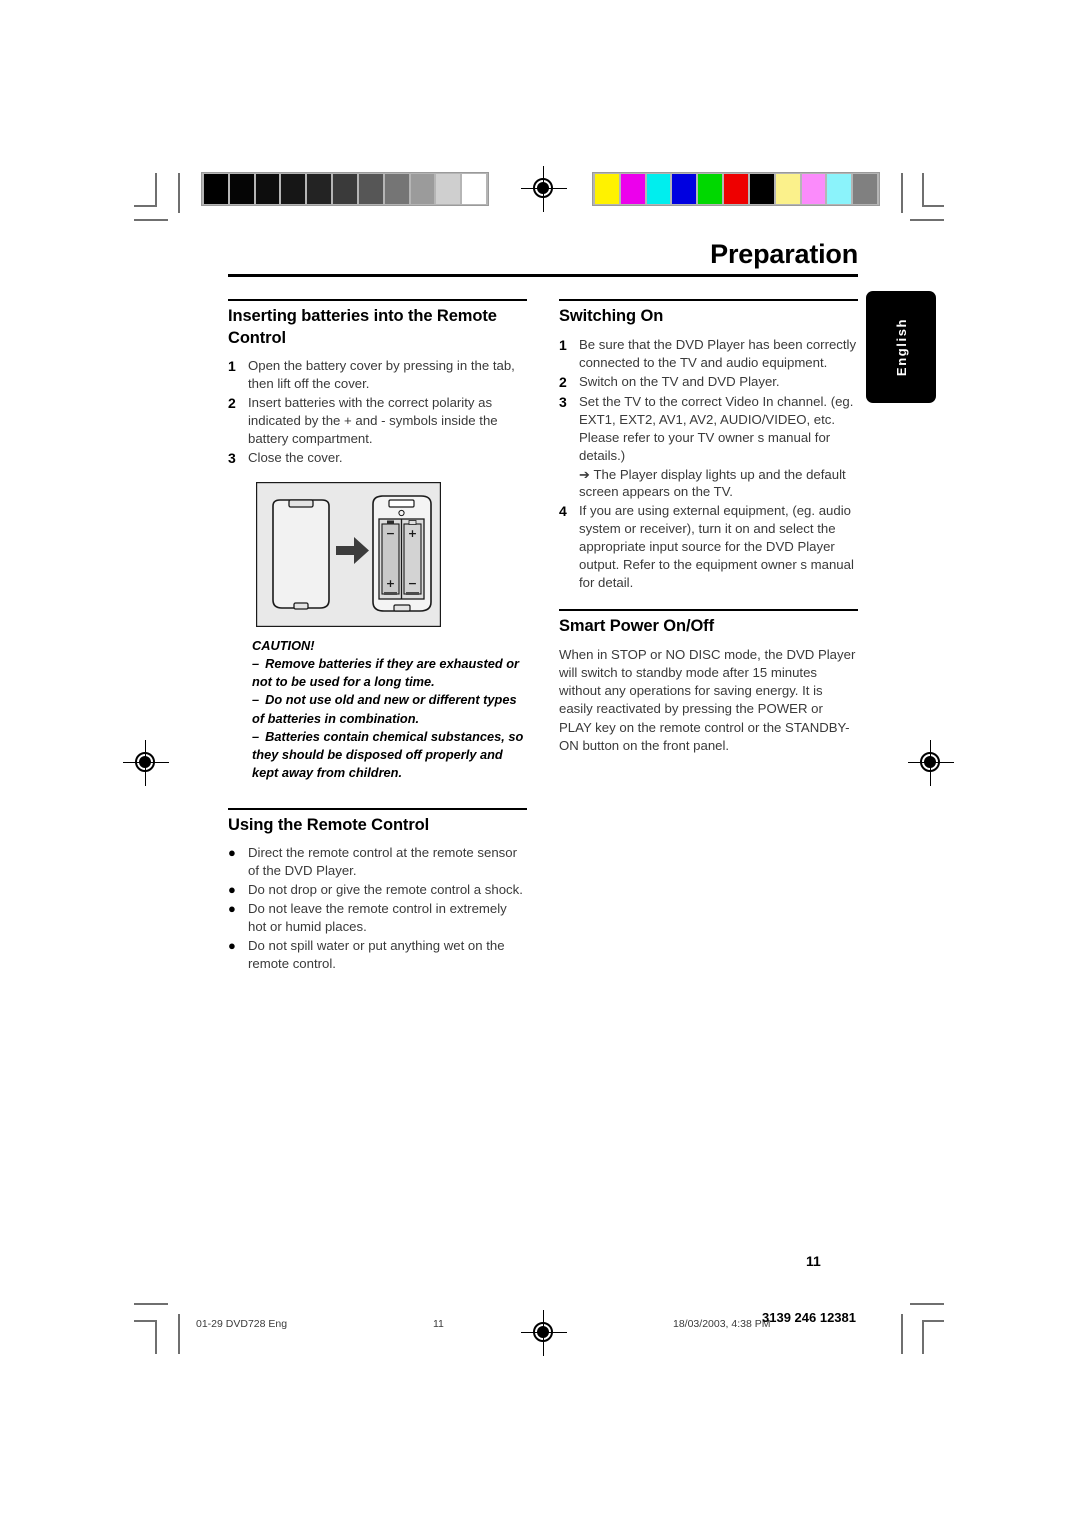  Describe the element at coordinates (813, 1261) in the screenshot. I see `page-number: 11` at that location.